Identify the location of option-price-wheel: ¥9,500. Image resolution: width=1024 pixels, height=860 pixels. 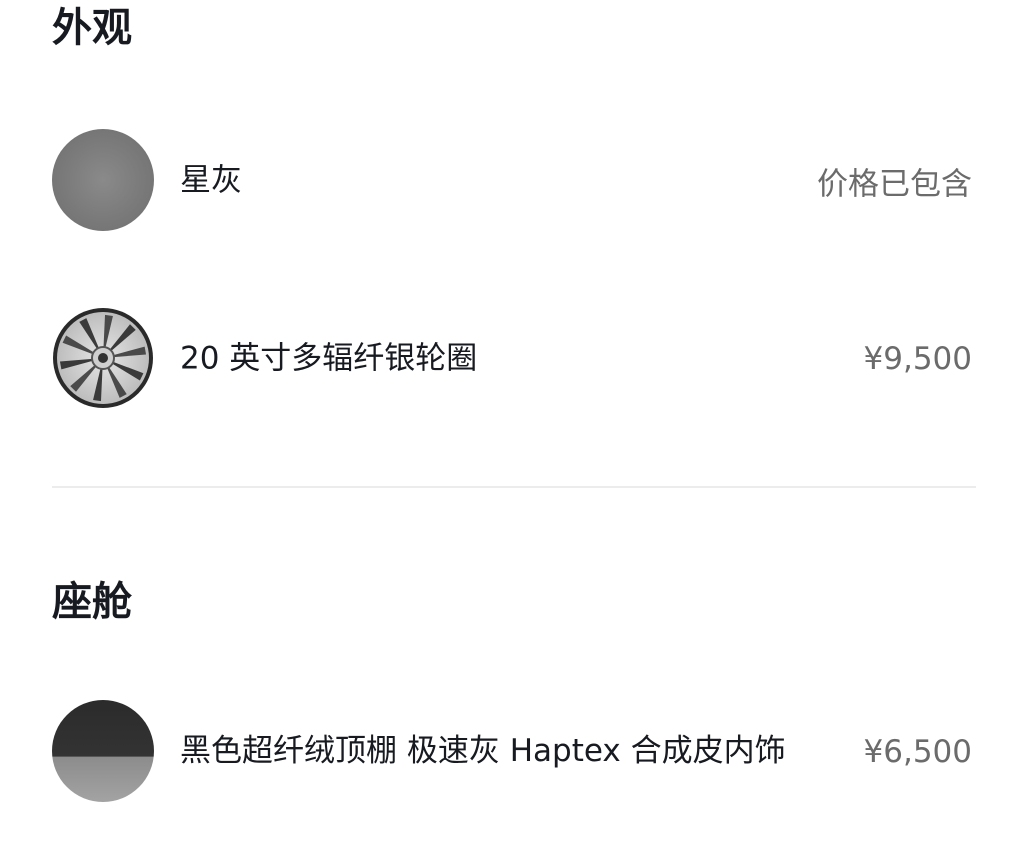
(917, 359).